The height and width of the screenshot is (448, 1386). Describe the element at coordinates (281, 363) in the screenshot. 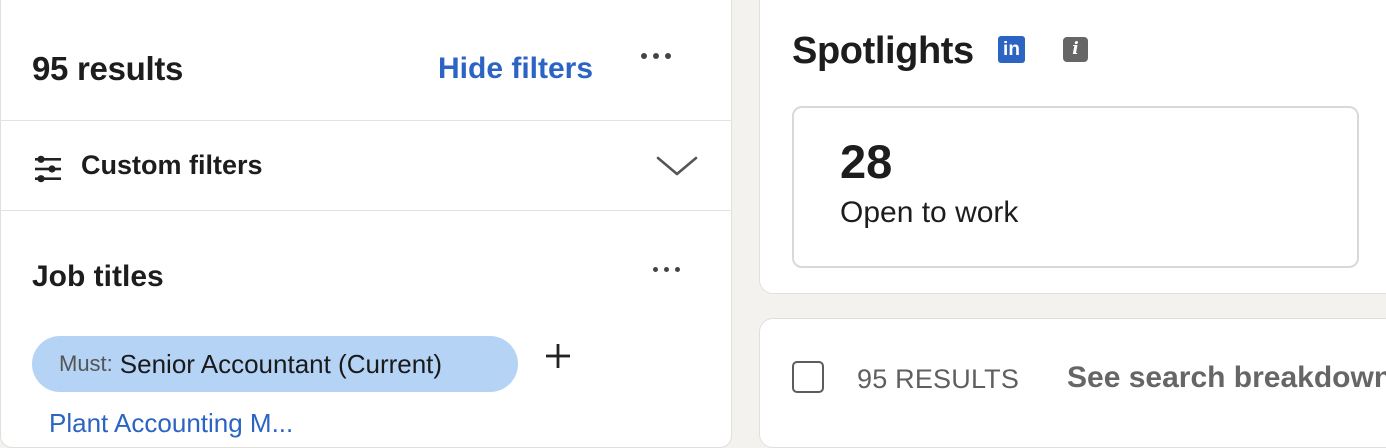

I see `chip-value: Senior Accountant (Current)` at that location.